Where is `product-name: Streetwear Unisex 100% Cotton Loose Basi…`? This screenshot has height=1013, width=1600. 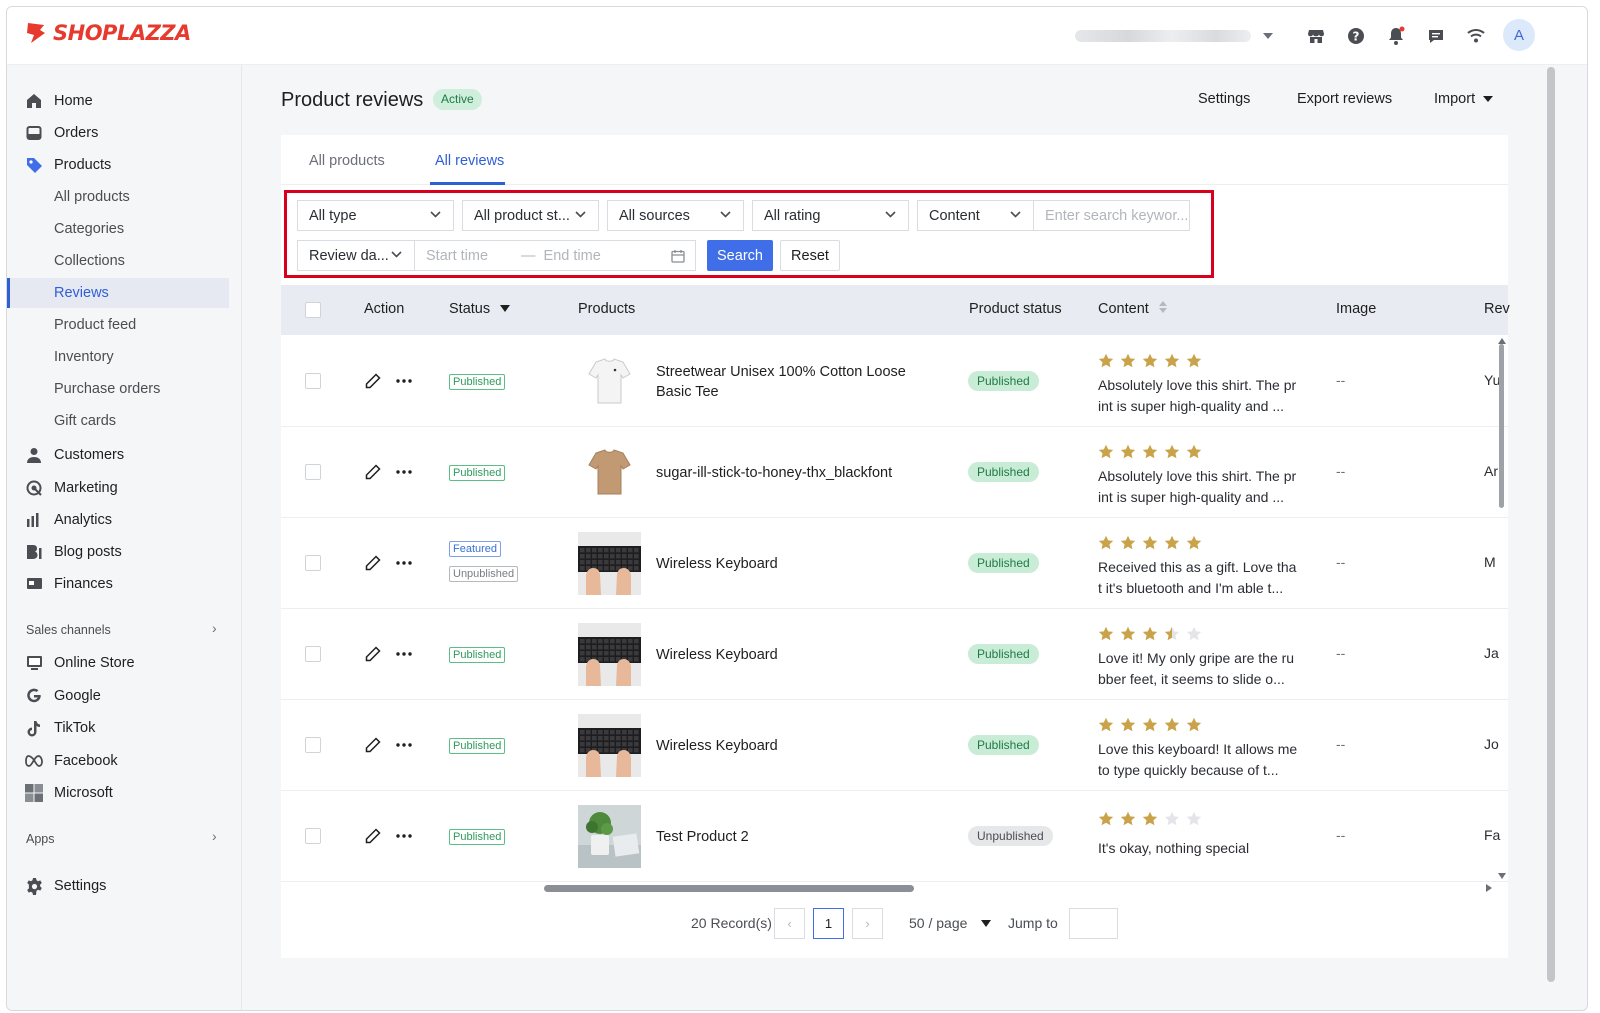
product-name: Streetwear Unisex 100% Cotton Loose Basi… is located at coordinates (793, 382).